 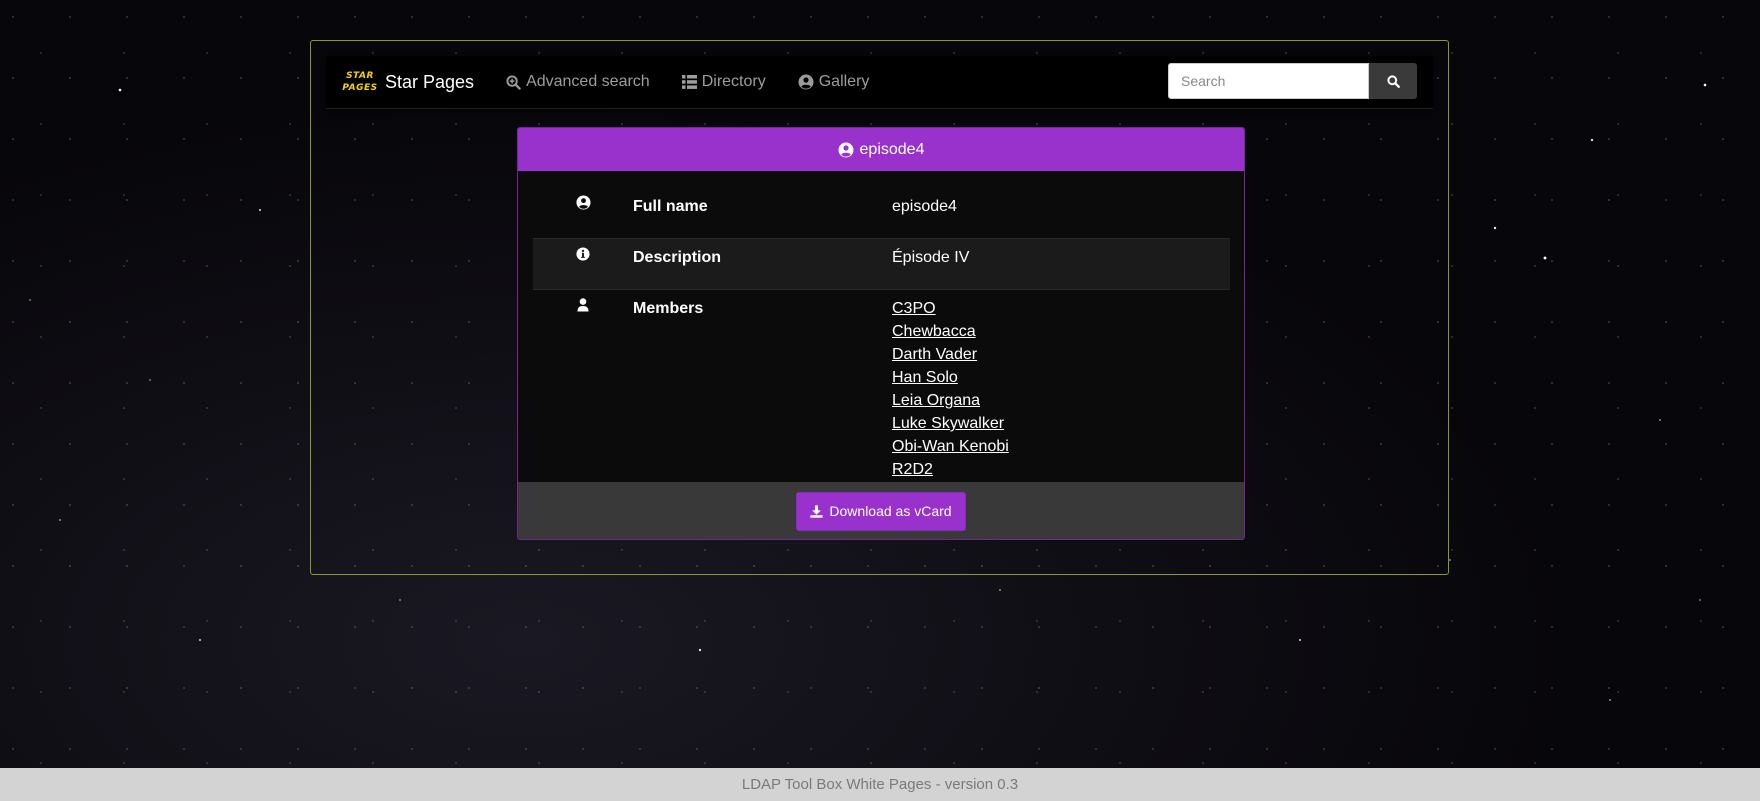 What do you see at coordinates (360, 75) in the screenshot?
I see `logo-text-star: STAR` at bounding box center [360, 75].